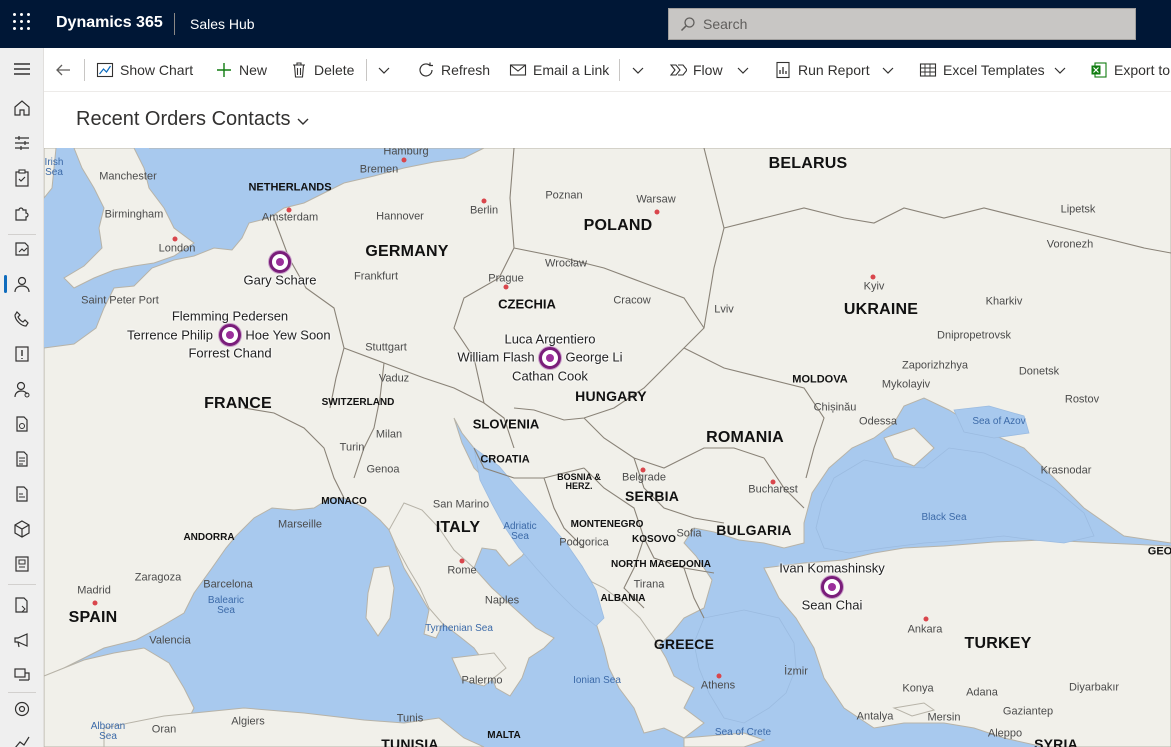  What do you see at coordinates (22, 424) in the screenshot?
I see `quotes-icon` at bounding box center [22, 424].